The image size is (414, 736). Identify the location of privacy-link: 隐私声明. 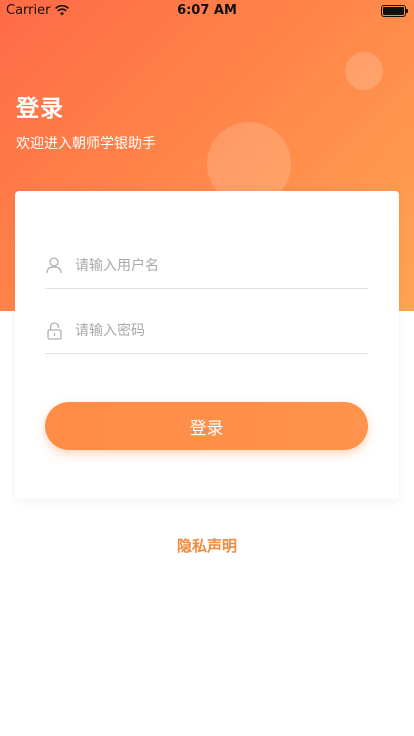
(207, 545).